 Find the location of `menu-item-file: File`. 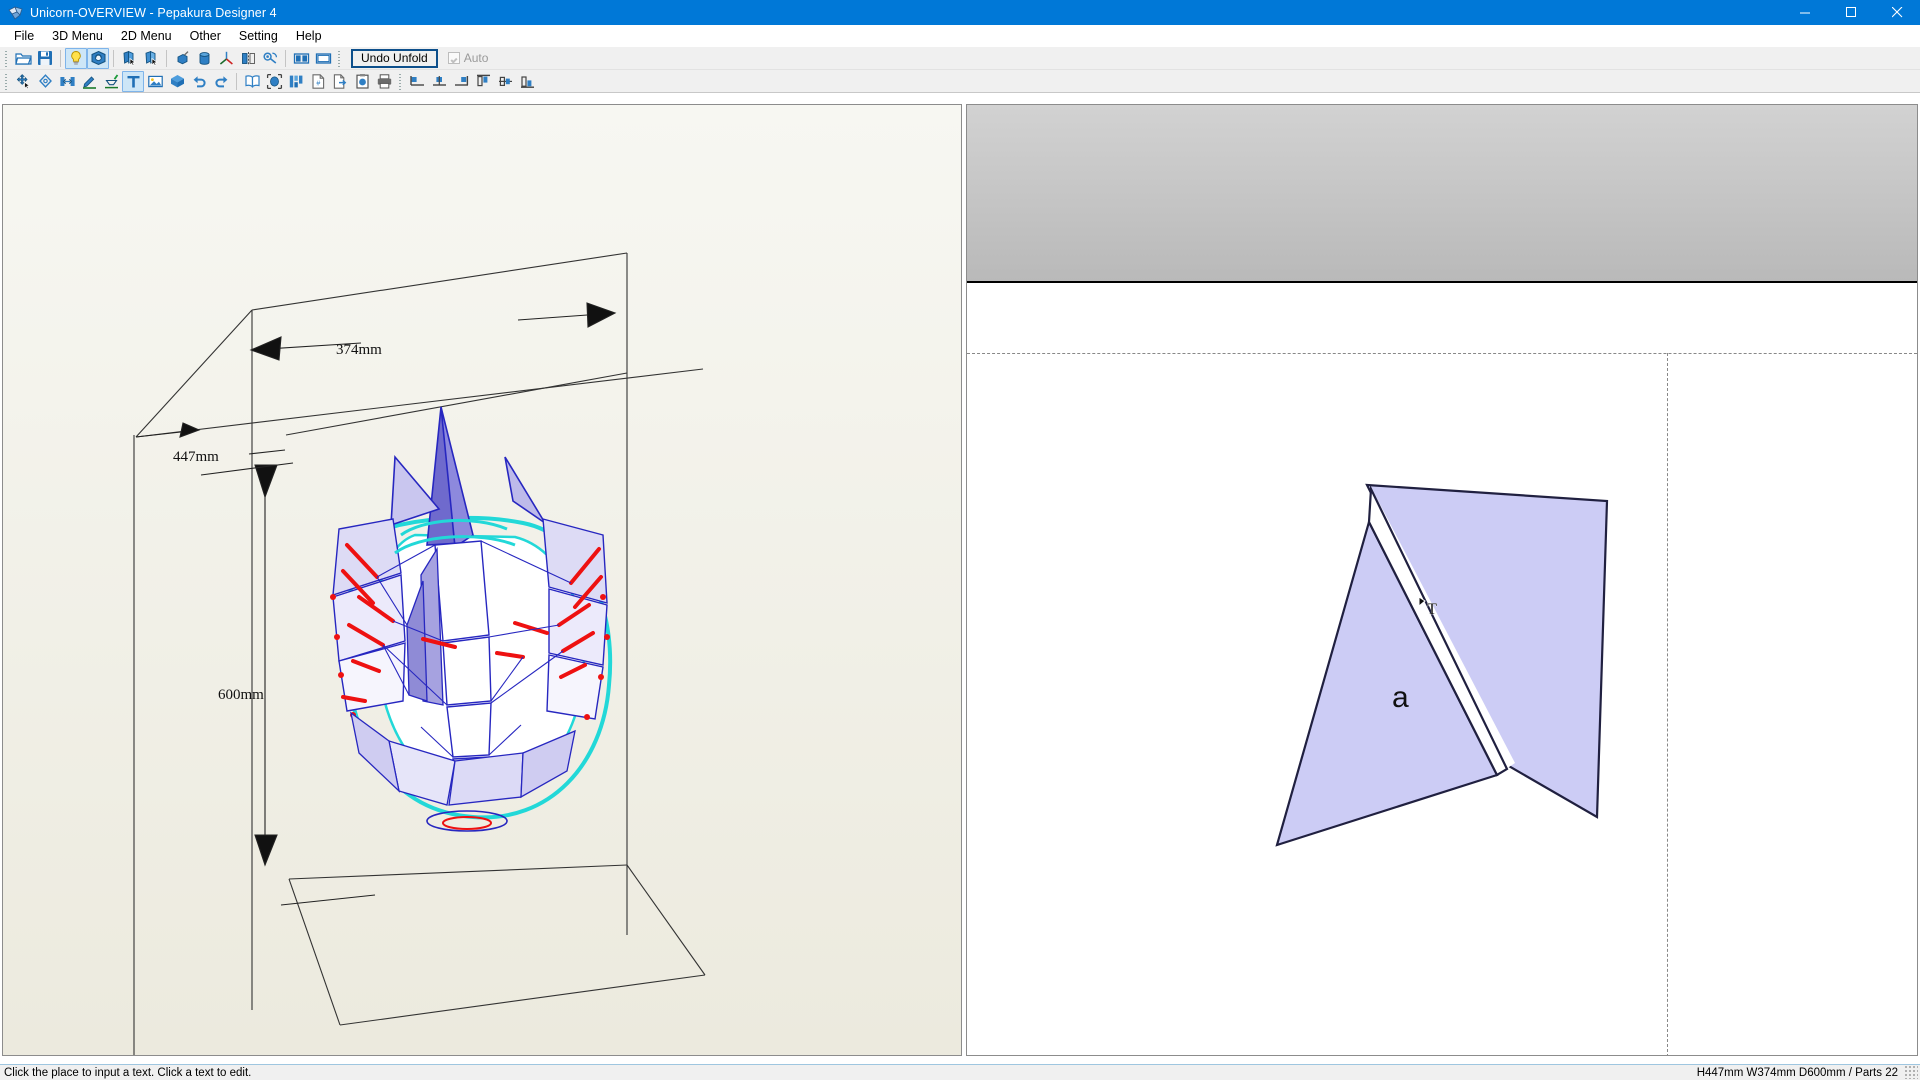

menu-item-file: File is located at coordinates (24, 36).